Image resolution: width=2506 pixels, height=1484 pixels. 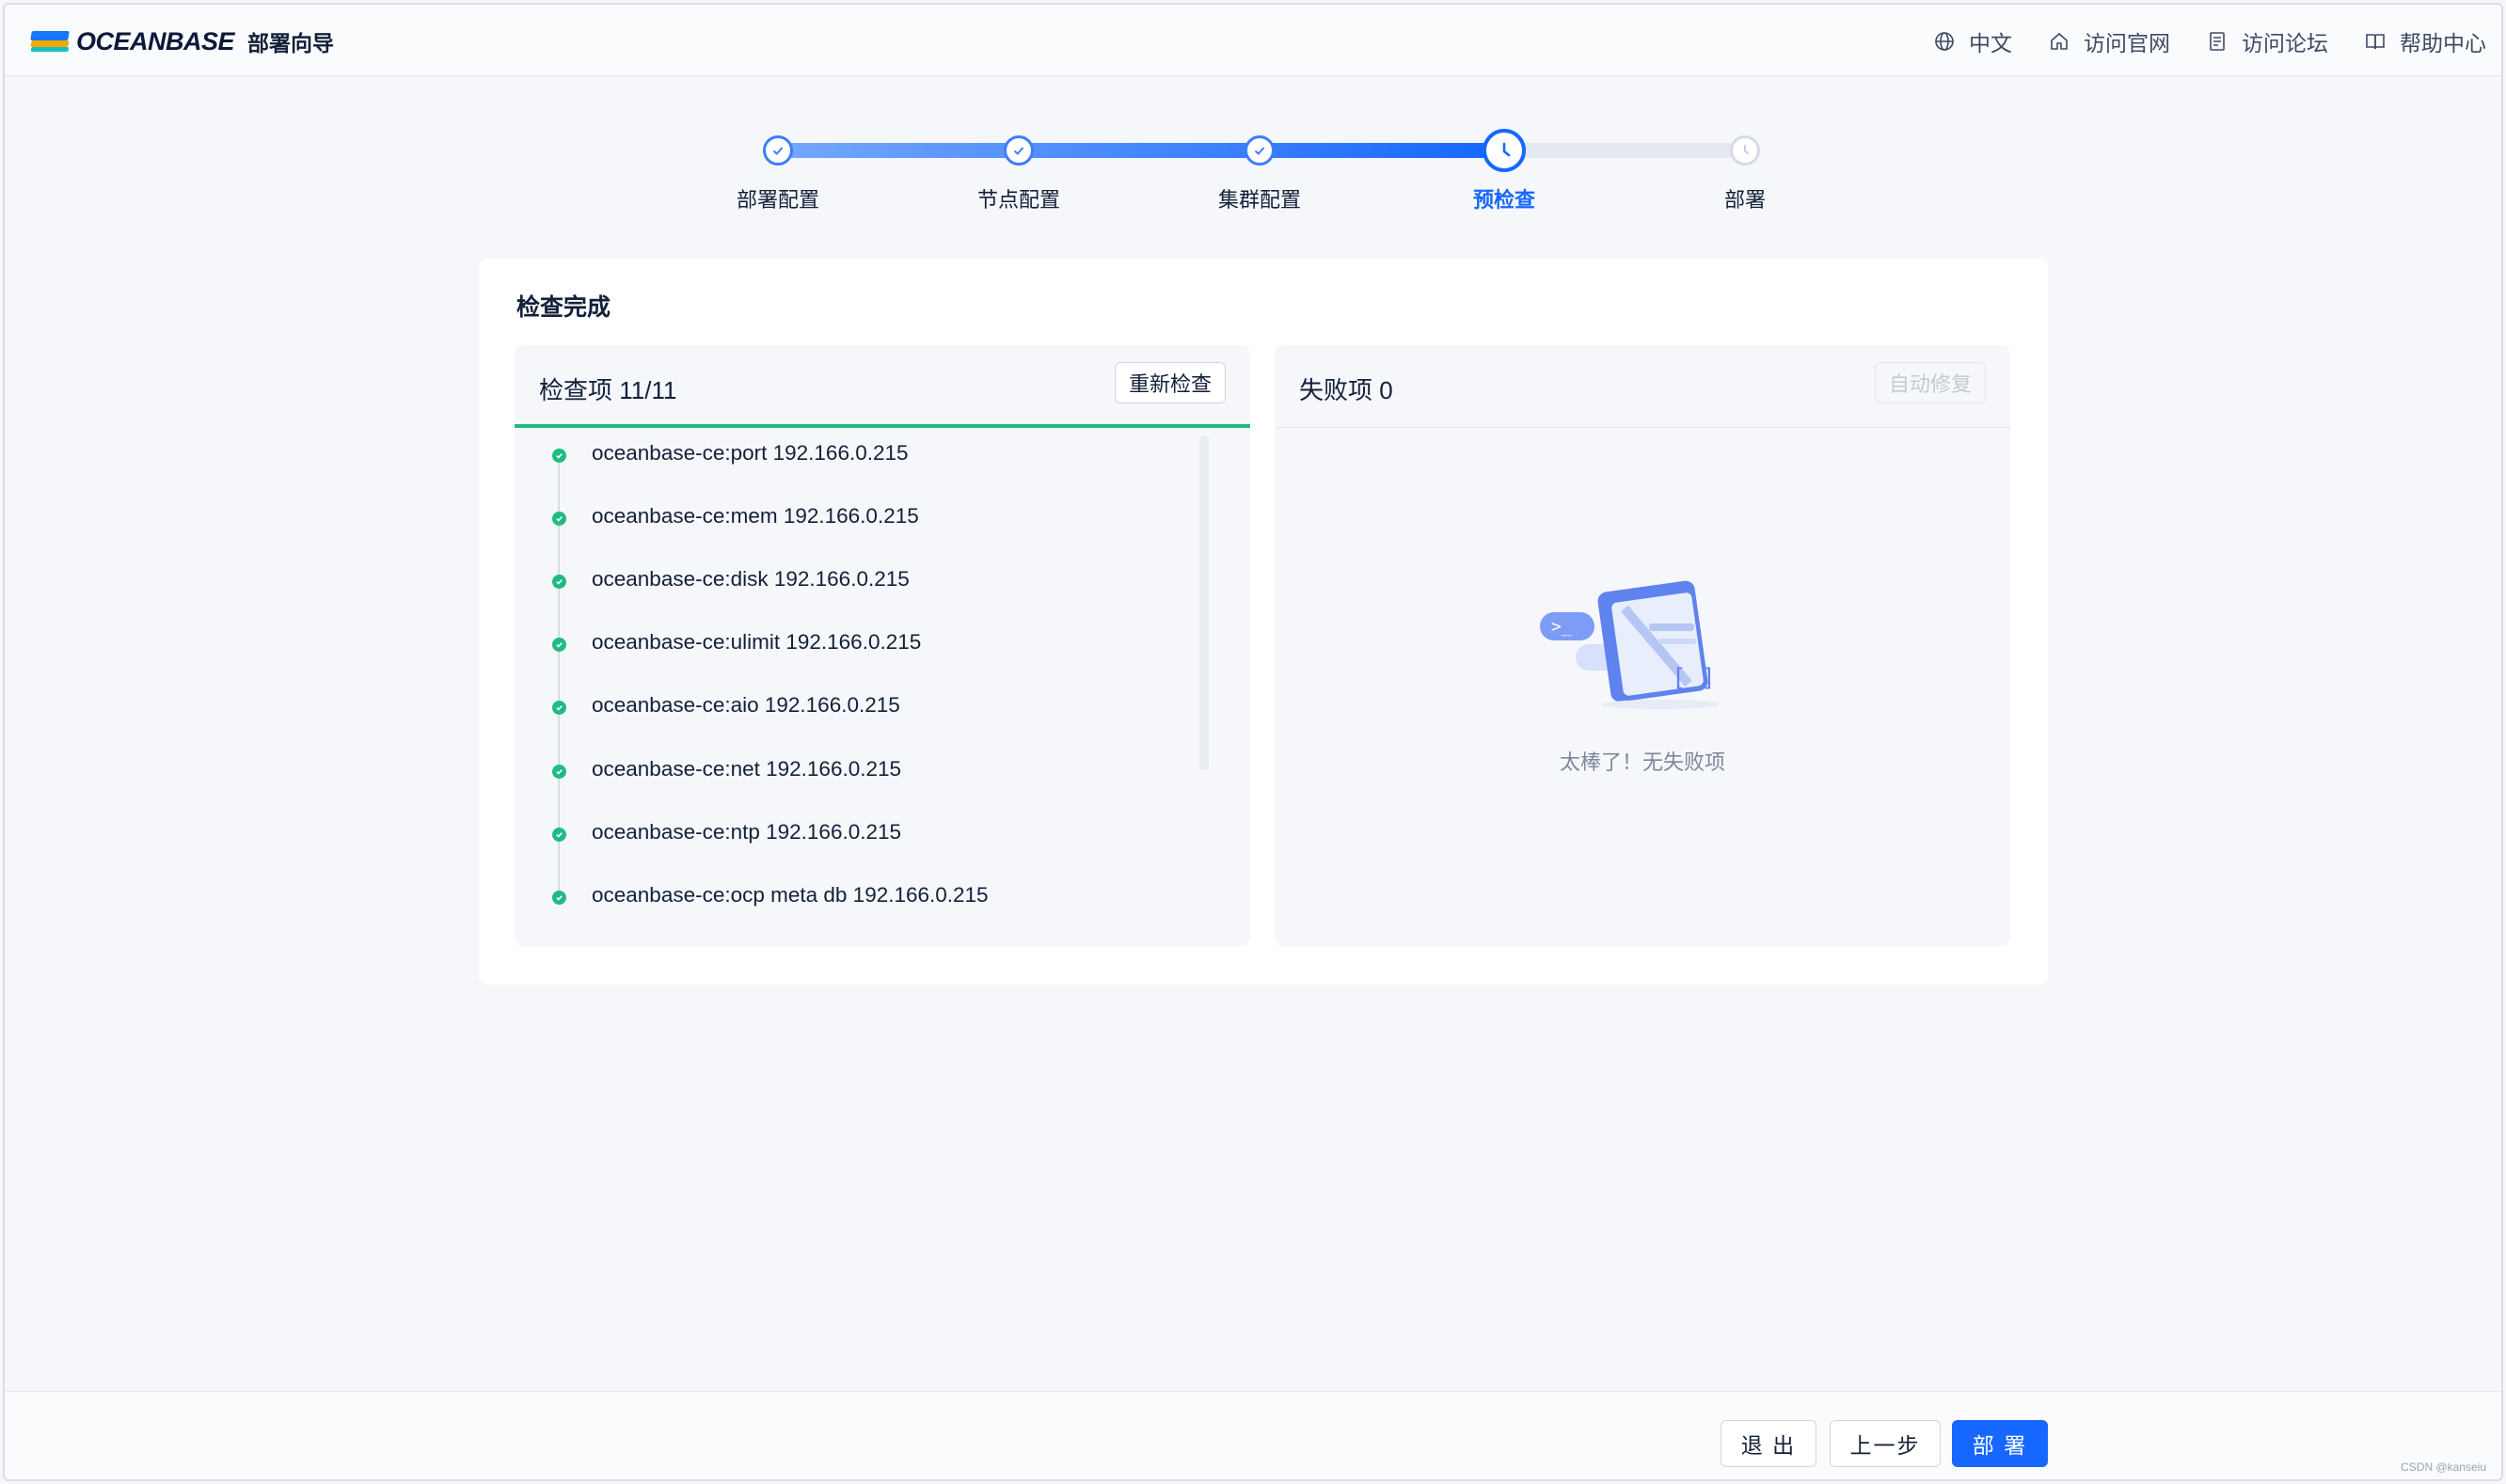 I want to click on card-title: 检查完成, so click(x=563, y=307).